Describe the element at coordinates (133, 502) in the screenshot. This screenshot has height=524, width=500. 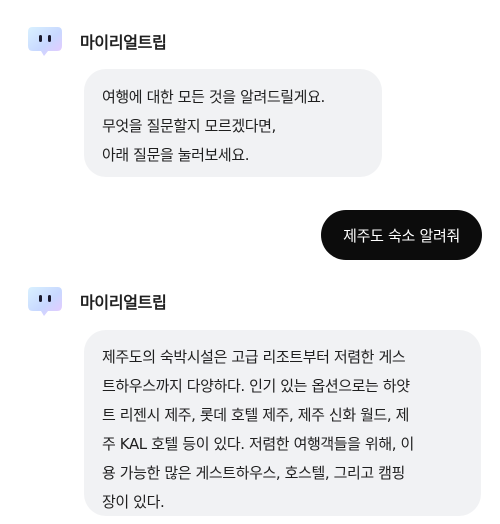
I see `message-line: 장이 있다.` at that location.